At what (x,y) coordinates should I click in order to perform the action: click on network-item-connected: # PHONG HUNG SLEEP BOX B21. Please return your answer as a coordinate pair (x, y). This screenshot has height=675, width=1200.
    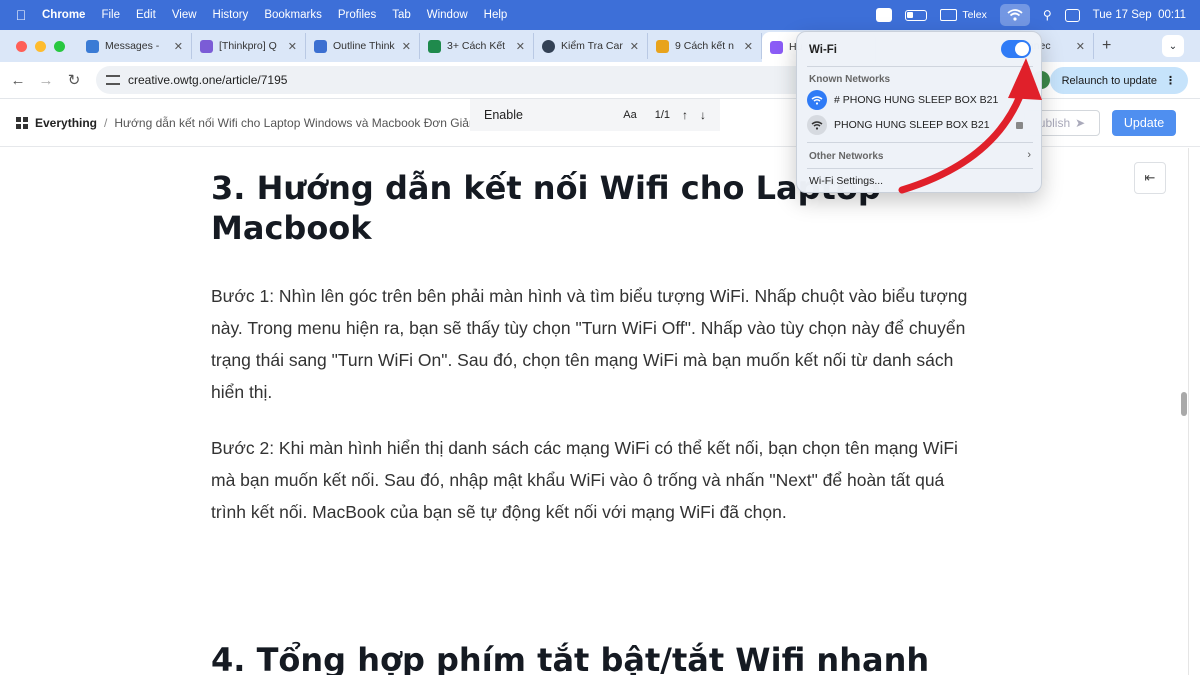
    Looking at the image, I should click on (920, 100).